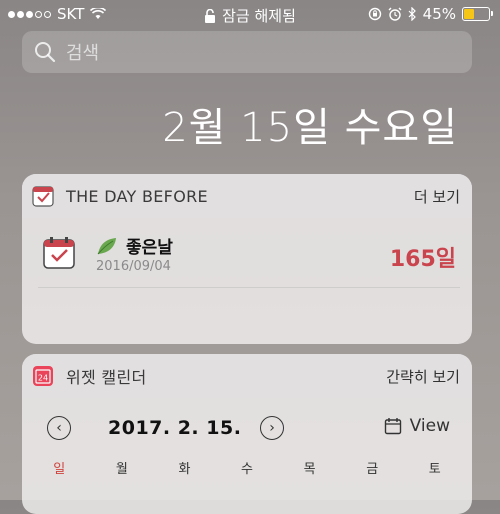  I want to click on dday-item: 좋은날 2016/09/04 165일, so click(247, 253).